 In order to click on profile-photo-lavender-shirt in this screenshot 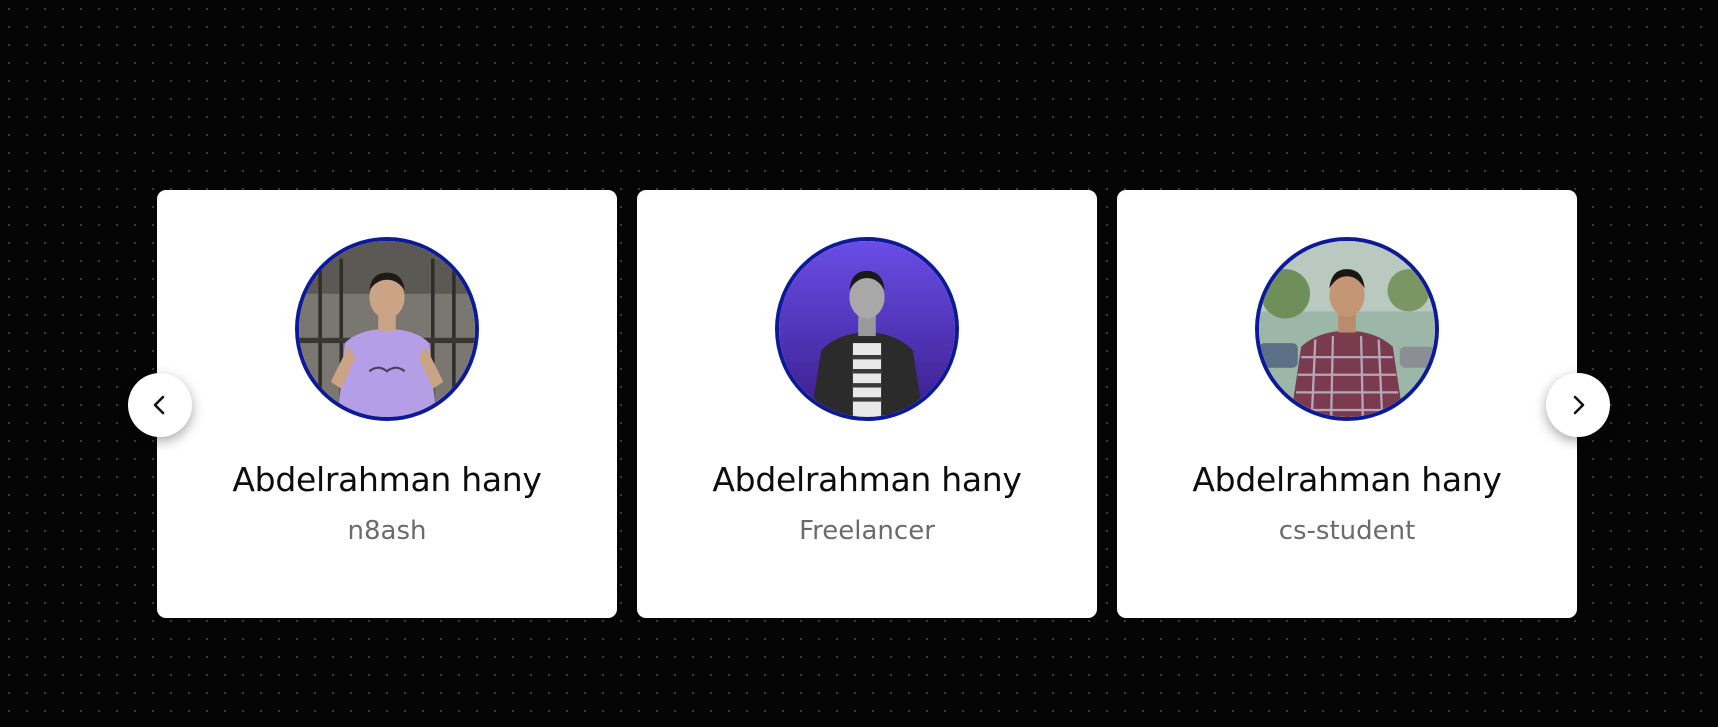, I will do `click(387, 329)`.